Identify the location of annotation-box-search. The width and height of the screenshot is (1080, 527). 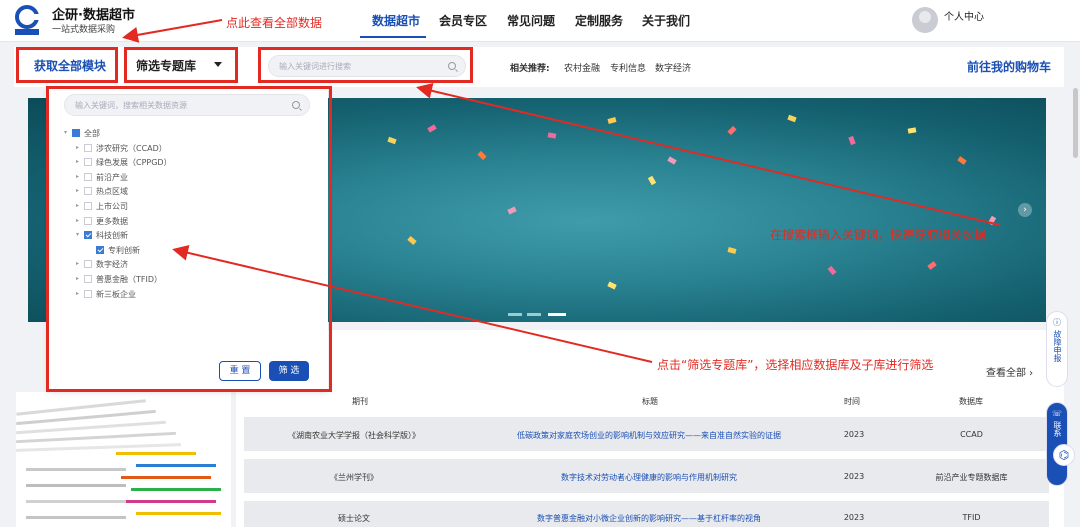
(365, 65).